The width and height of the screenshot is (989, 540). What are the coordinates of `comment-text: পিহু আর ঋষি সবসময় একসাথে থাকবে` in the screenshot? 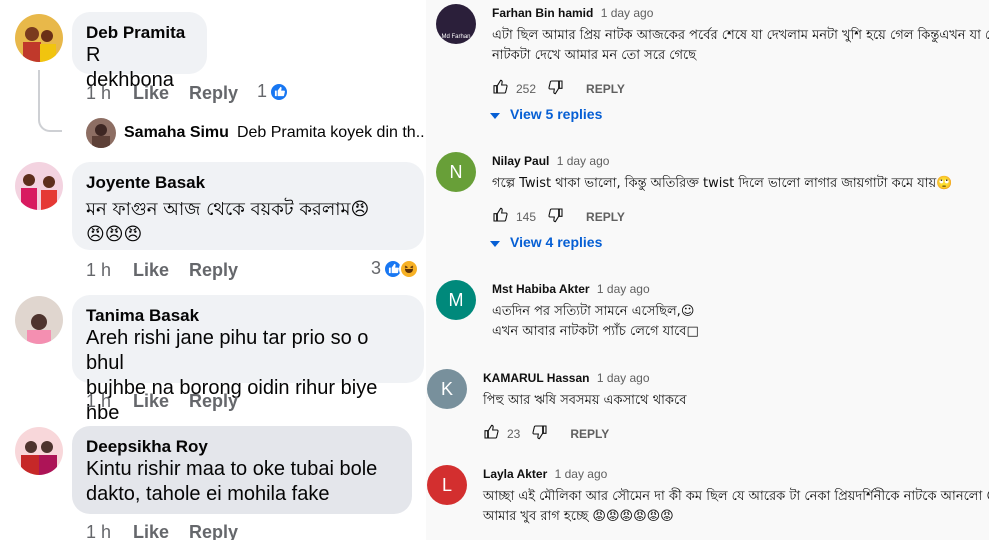 It's located at (584, 401).